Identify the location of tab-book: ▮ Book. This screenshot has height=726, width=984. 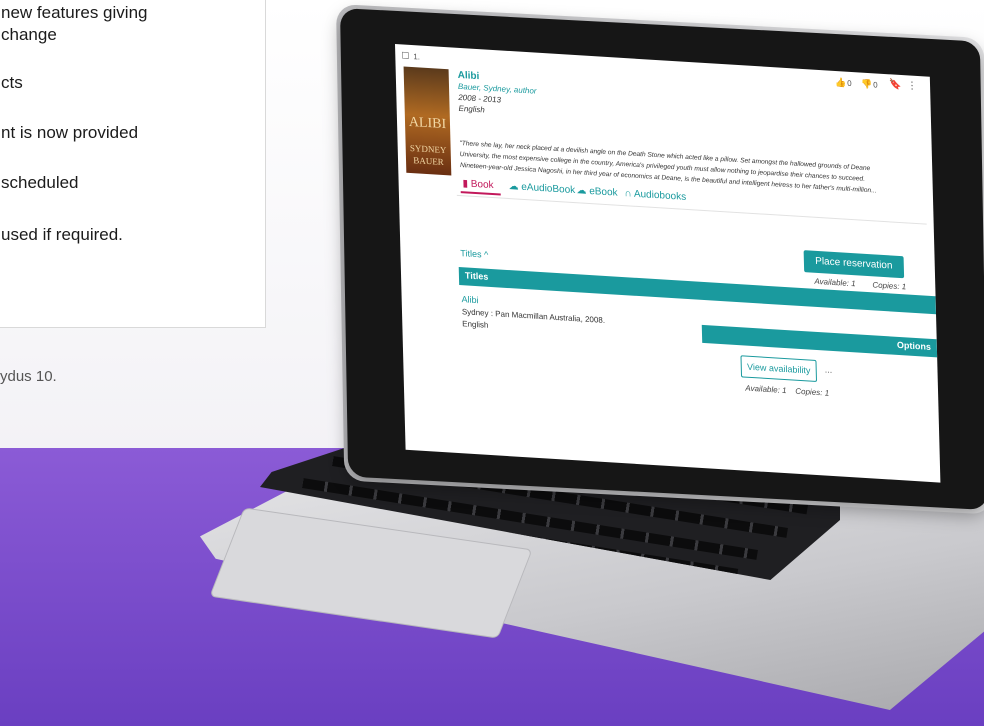
(477, 184).